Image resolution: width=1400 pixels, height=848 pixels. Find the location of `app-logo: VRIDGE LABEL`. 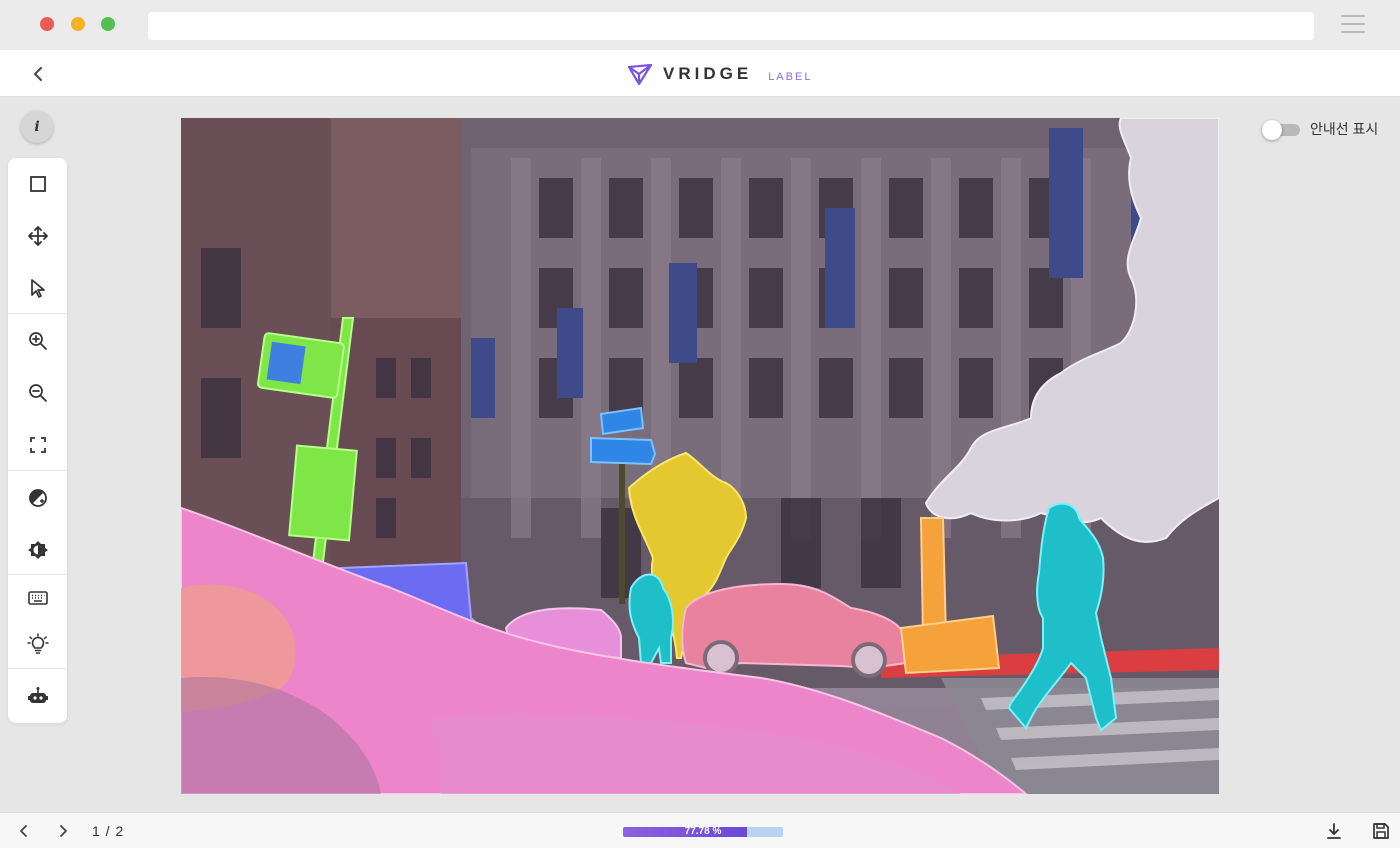

app-logo: VRIDGE LABEL is located at coordinates (719, 74).